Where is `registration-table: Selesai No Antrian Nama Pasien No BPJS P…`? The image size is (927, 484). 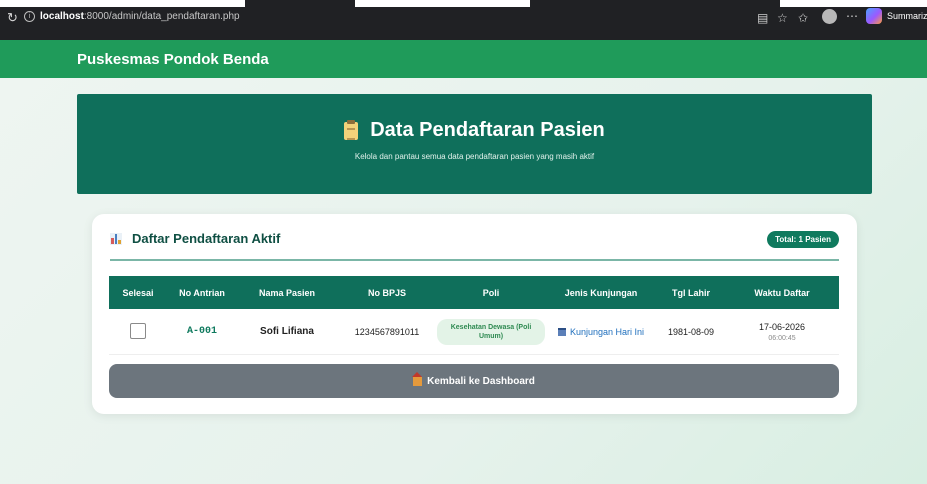 registration-table: Selesai No Antrian Nama Pasien No BPJS P… is located at coordinates (474, 315).